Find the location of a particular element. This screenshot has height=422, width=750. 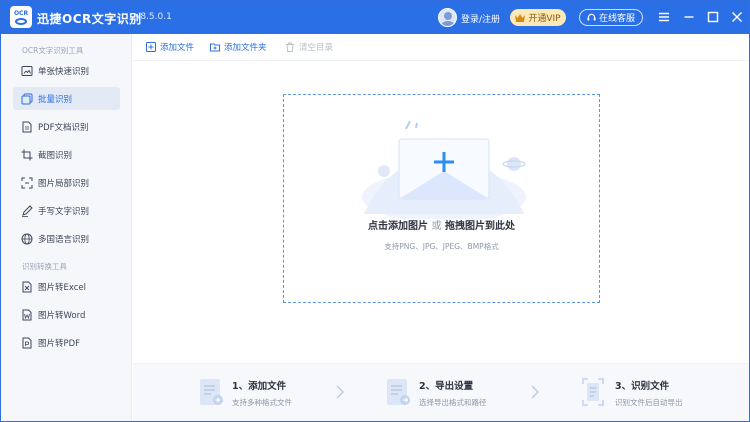

app-version: v8.5.0.1 is located at coordinates (153, 17).